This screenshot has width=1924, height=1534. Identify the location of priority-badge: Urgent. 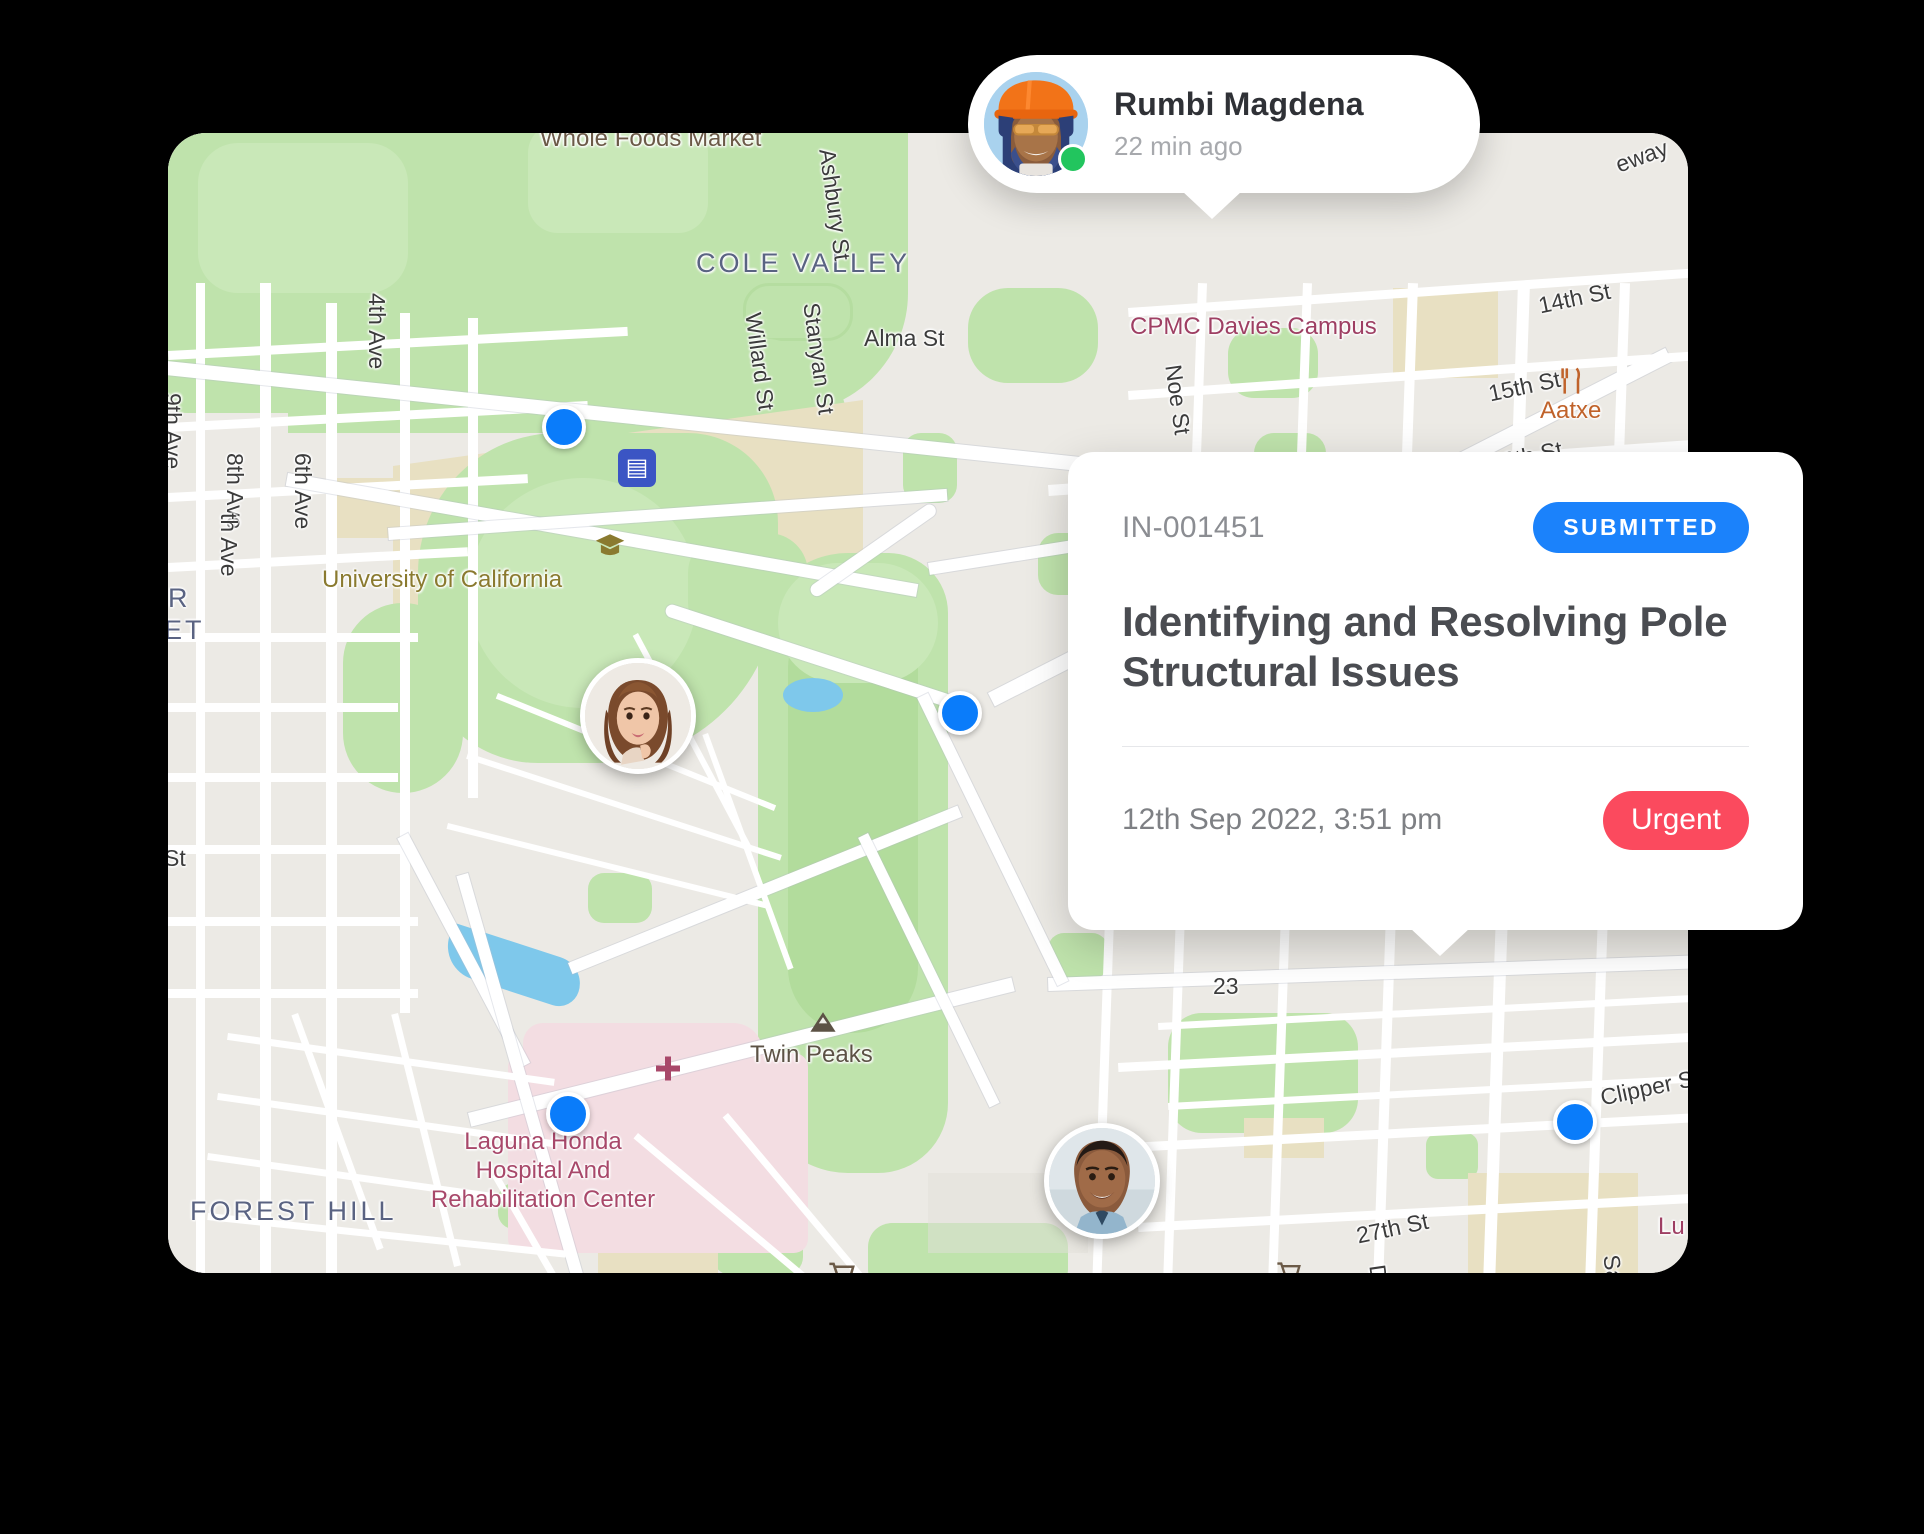
(1675, 820).